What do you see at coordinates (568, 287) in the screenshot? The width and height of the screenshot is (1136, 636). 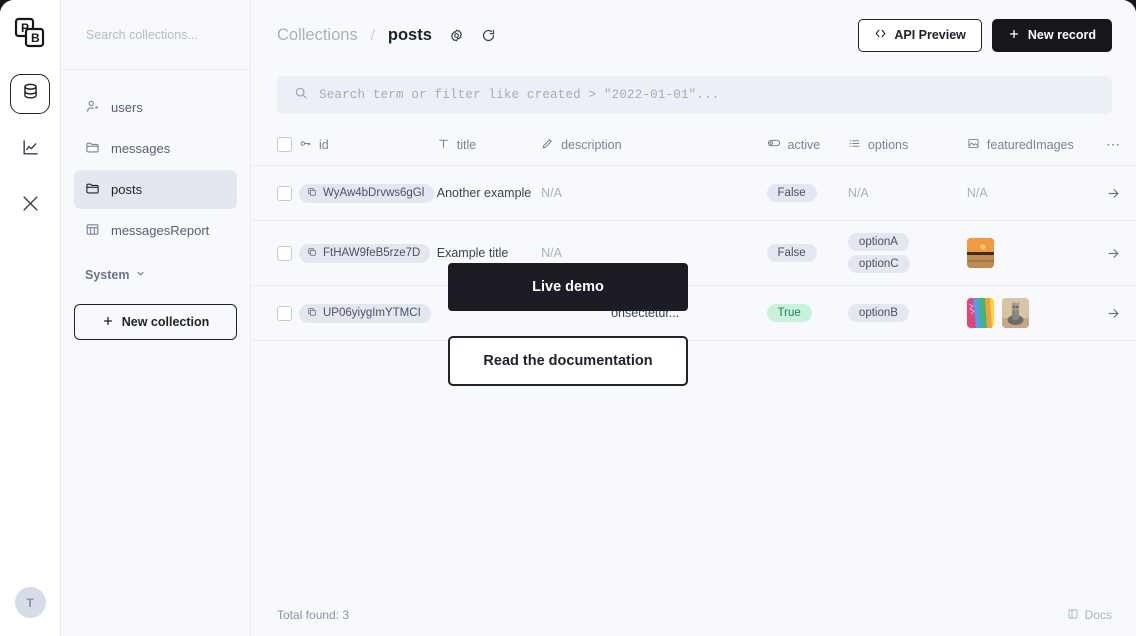 I see `live-demo-button: Live demo` at bounding box center [568, 287].